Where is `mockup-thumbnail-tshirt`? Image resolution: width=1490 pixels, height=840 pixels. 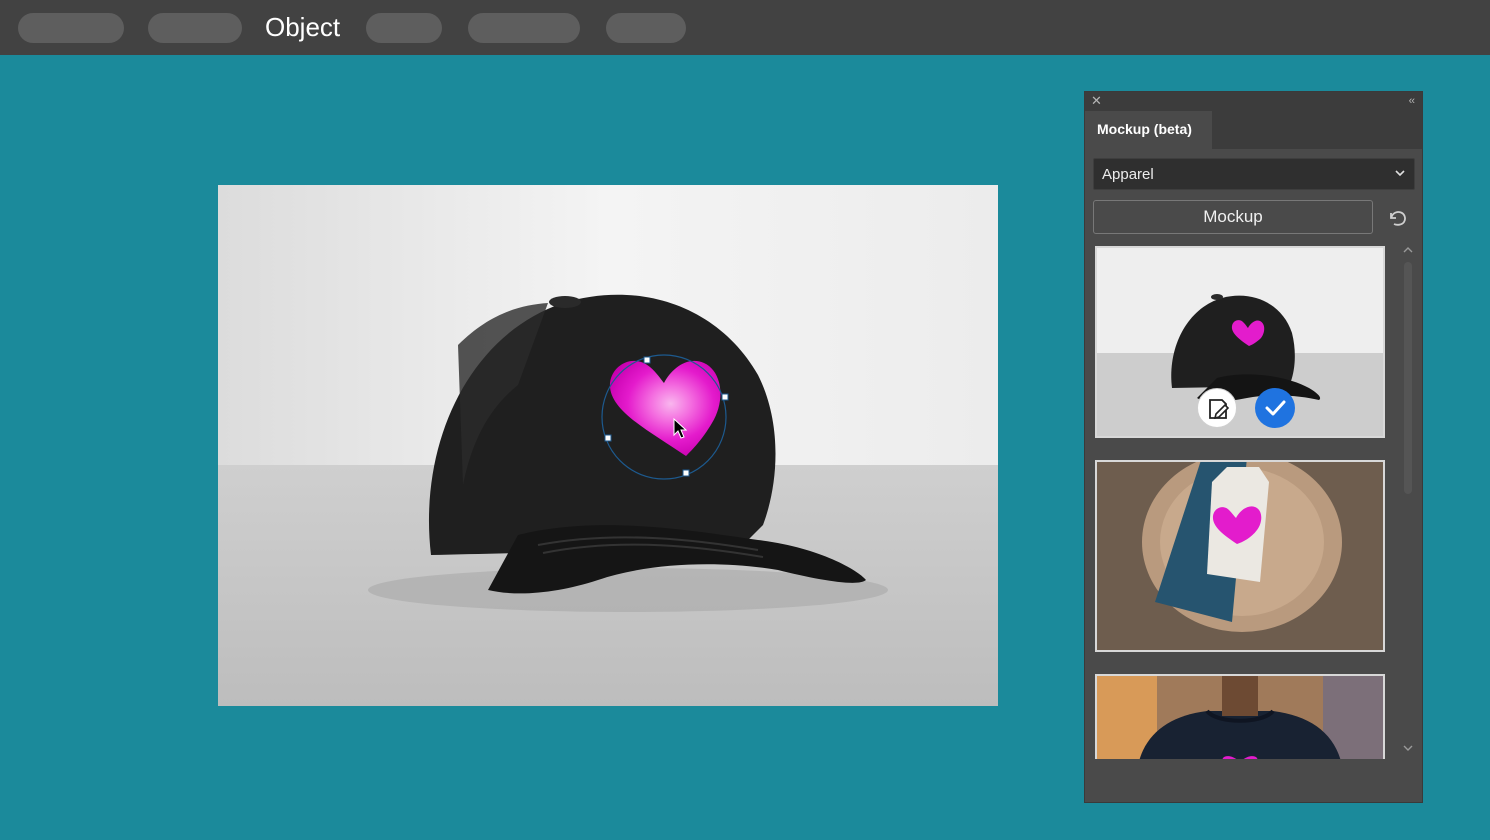 mockup-thumbnail-tshirt is located at coordinates (1240, 716).